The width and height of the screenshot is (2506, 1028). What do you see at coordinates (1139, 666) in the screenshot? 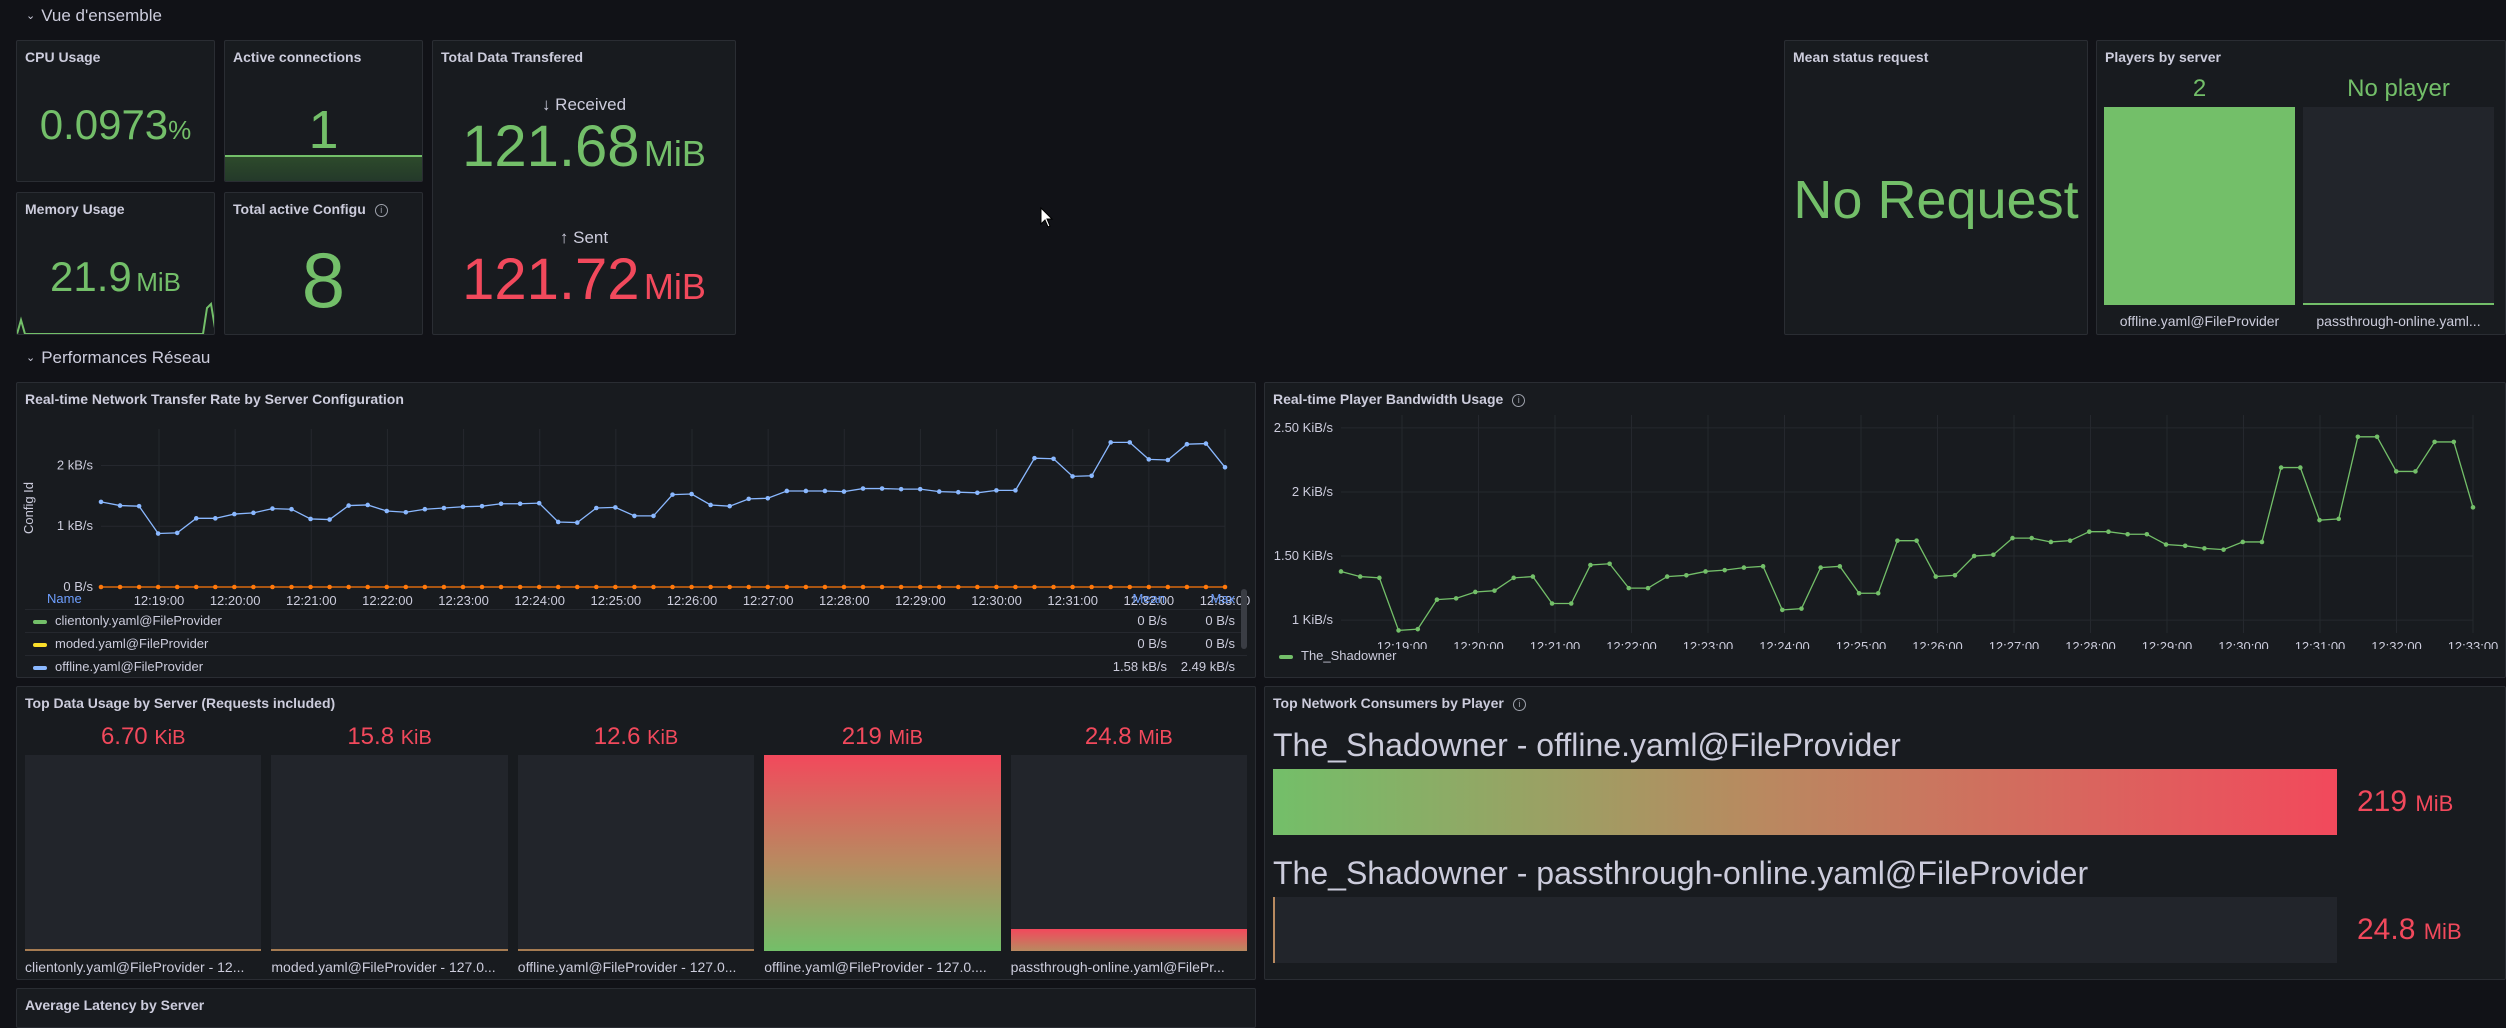
I see `legend-mean: 1.58 kB/s` at bounding box center [1139, 666].